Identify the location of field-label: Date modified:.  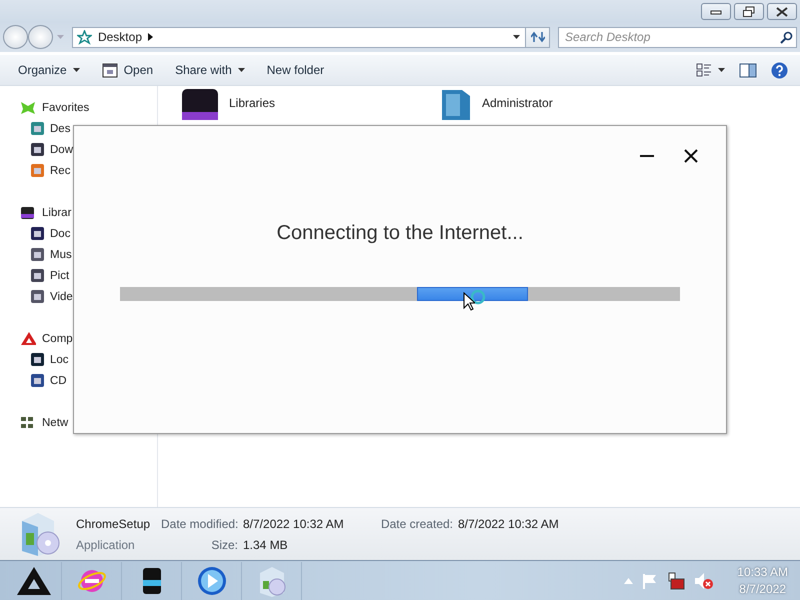
(200, 523).